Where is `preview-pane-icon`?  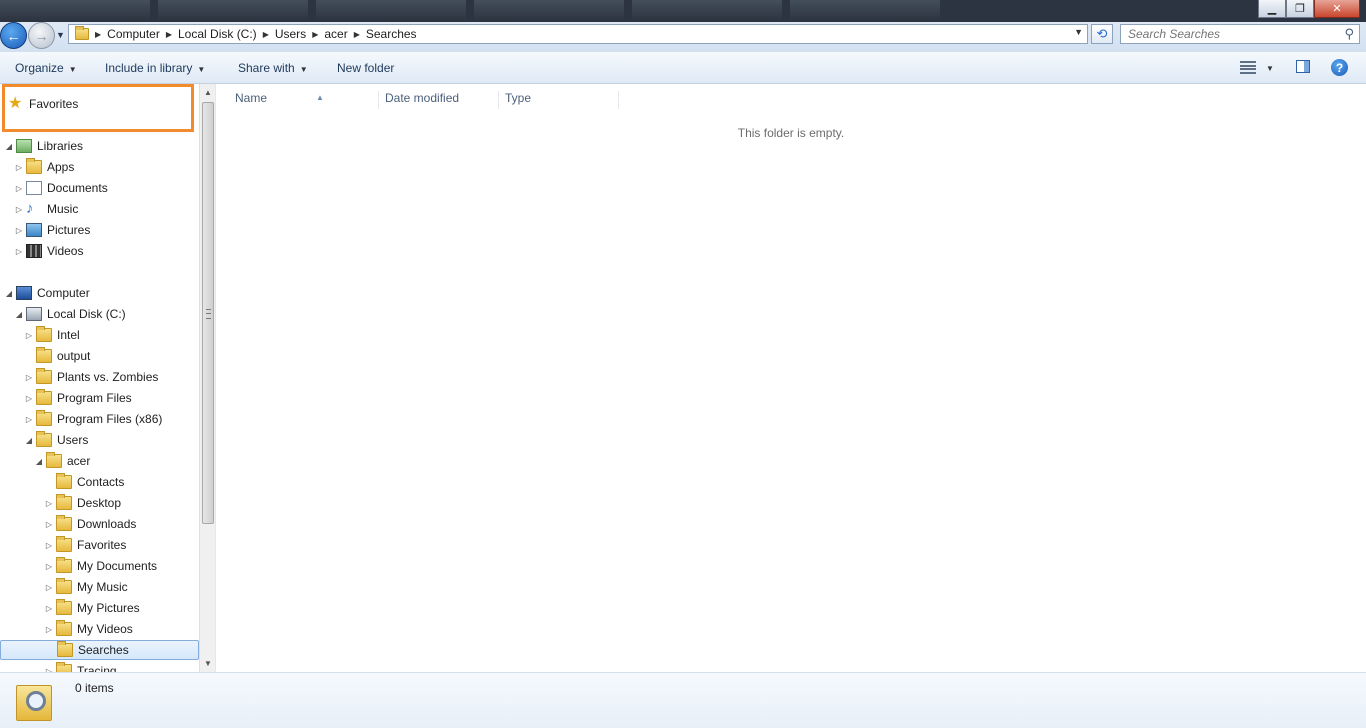
preview-pane-icon is located at coordinates (1303, 66).